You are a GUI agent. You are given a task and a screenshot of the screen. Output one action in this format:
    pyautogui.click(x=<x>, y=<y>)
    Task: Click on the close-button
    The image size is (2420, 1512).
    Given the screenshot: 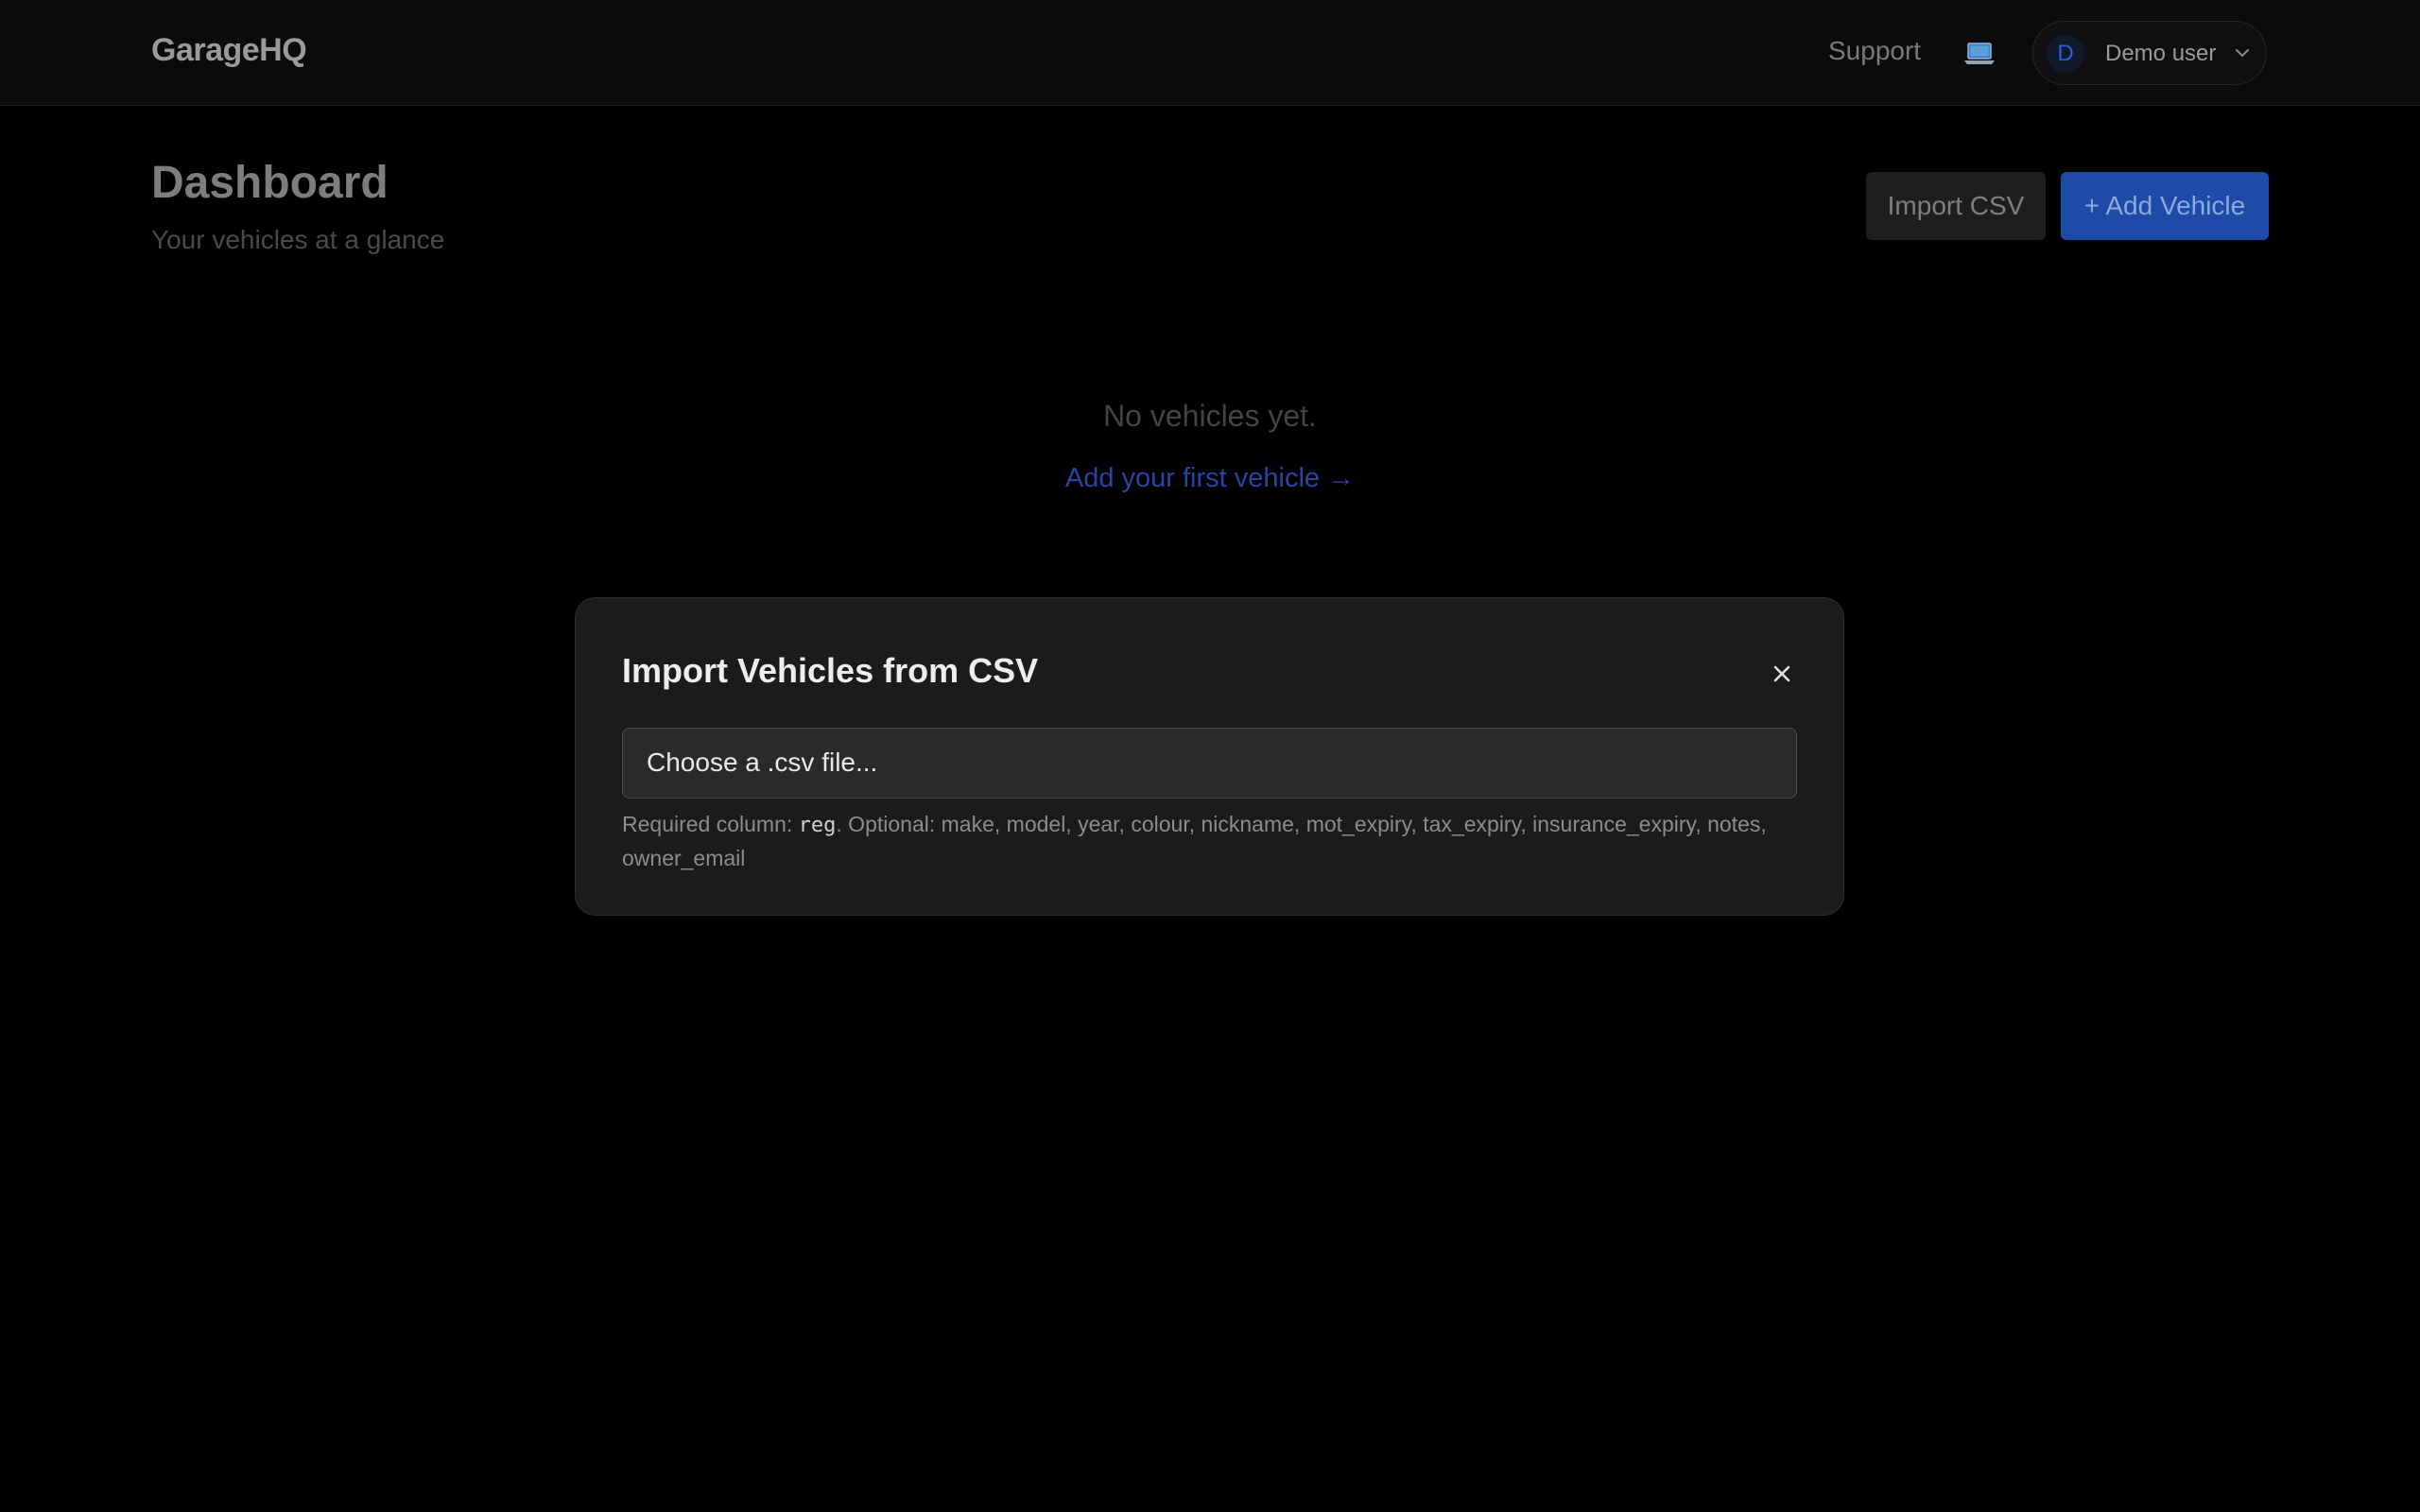 What is the action you would take?
    pyautogui.click(x=1782, y=674)
    